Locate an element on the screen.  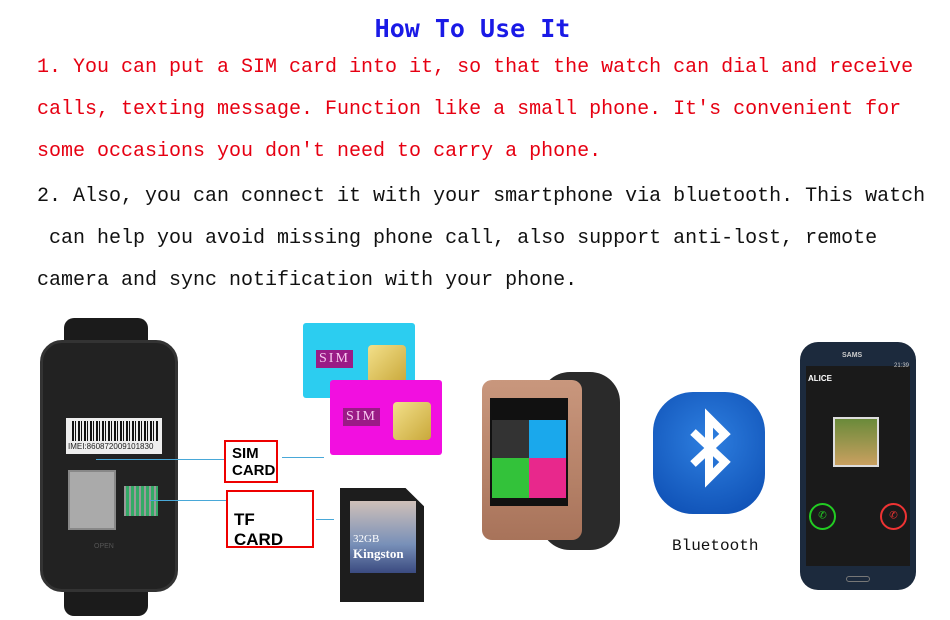
bluetooth-label: Bluetooth is located at coordinates (715, 546).